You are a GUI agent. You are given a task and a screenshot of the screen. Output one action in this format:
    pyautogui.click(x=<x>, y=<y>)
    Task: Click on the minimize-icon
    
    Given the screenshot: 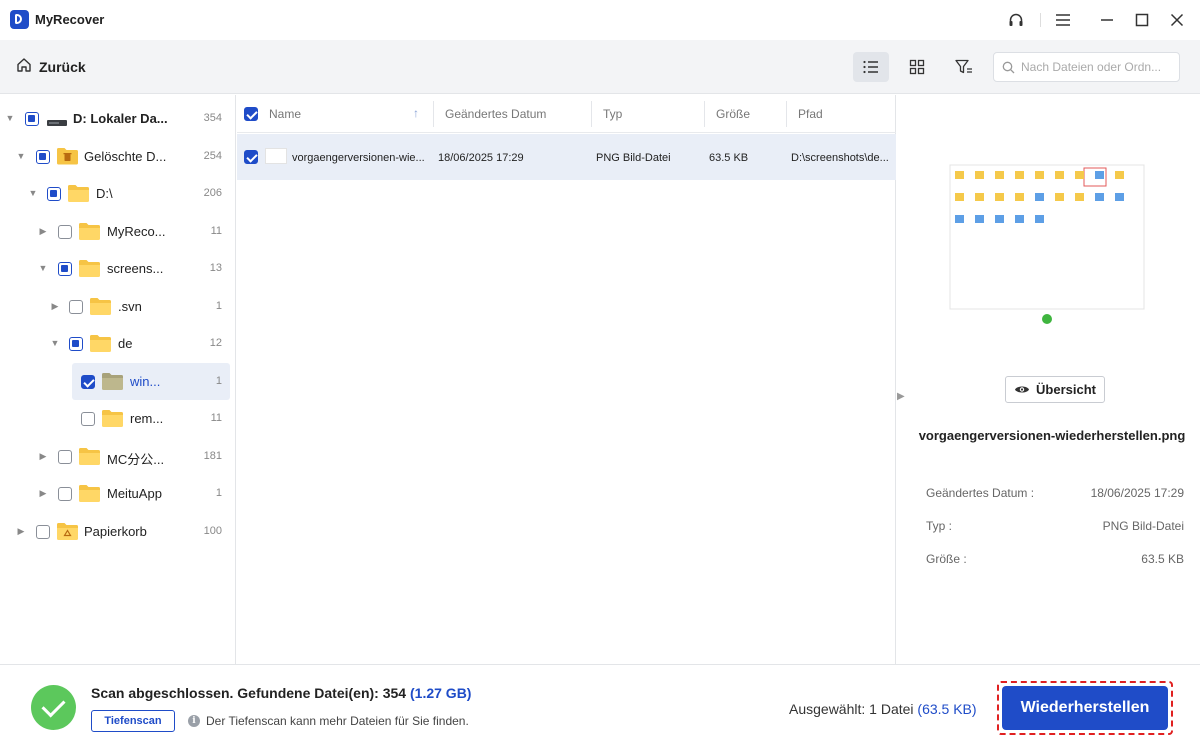 What is the action you would take?
    pyautogui.click(x=1107, y=20)
    